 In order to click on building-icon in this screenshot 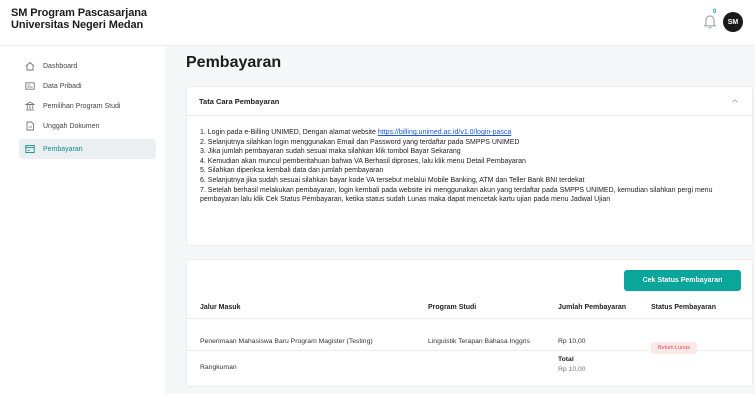, I will do `click(30, 106)`.